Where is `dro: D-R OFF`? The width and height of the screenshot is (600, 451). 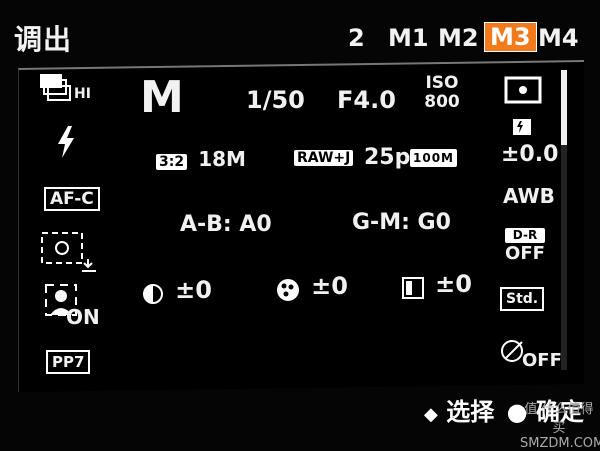
dro: D-R OFF is located at coordinates (525, 246).